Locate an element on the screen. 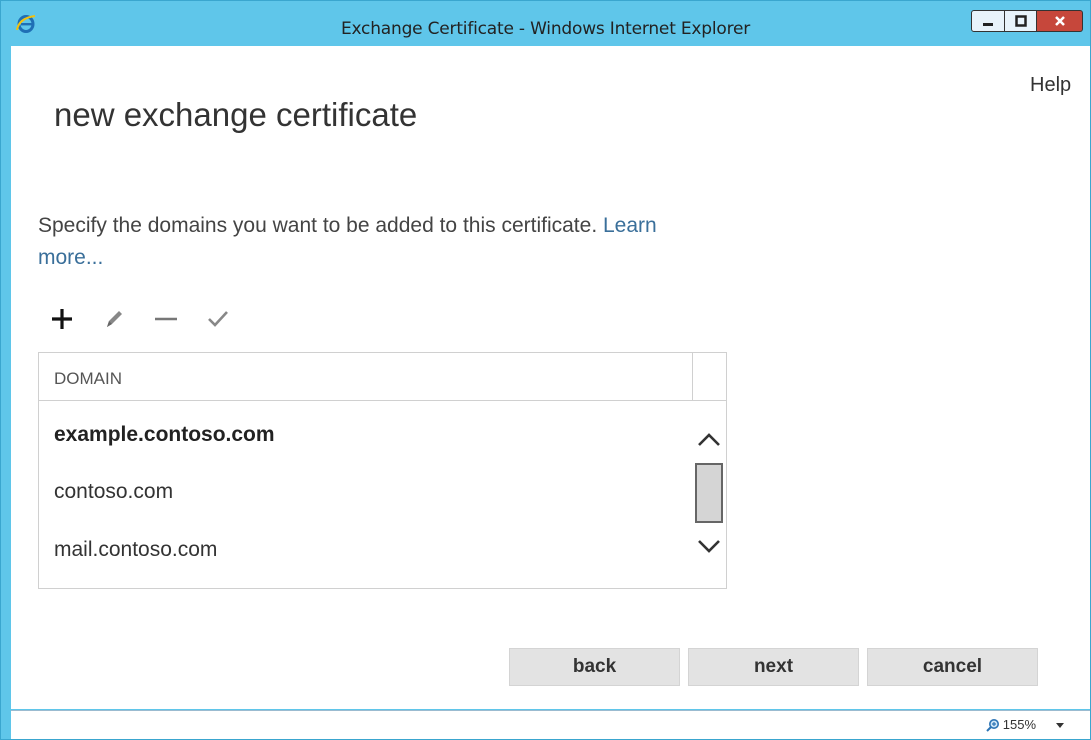  scroll-down-button is located at coordinates (709, 546).